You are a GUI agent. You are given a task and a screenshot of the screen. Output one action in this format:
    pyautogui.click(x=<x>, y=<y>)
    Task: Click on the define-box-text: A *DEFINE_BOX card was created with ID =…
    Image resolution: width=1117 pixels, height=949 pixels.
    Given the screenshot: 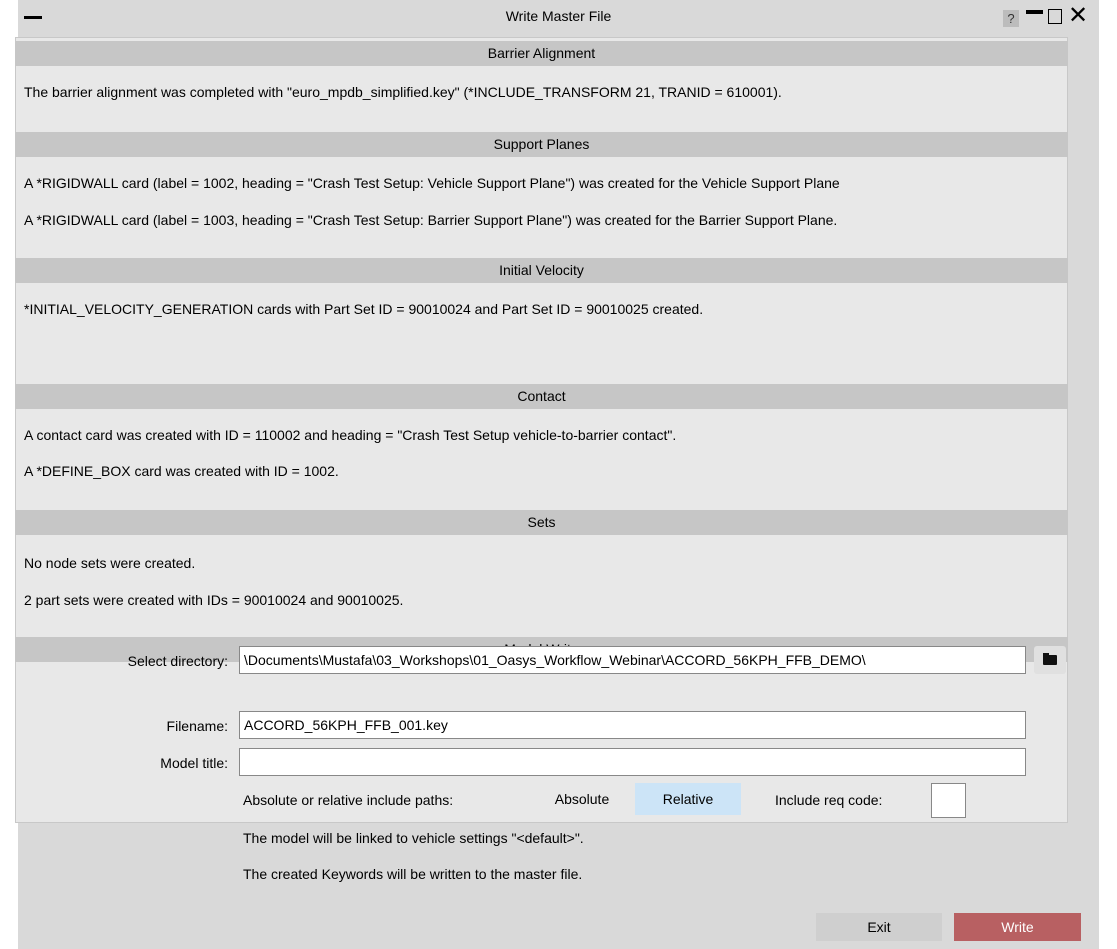 What is the action you would take?
    pyautogui.click(x=181, y=471)
    